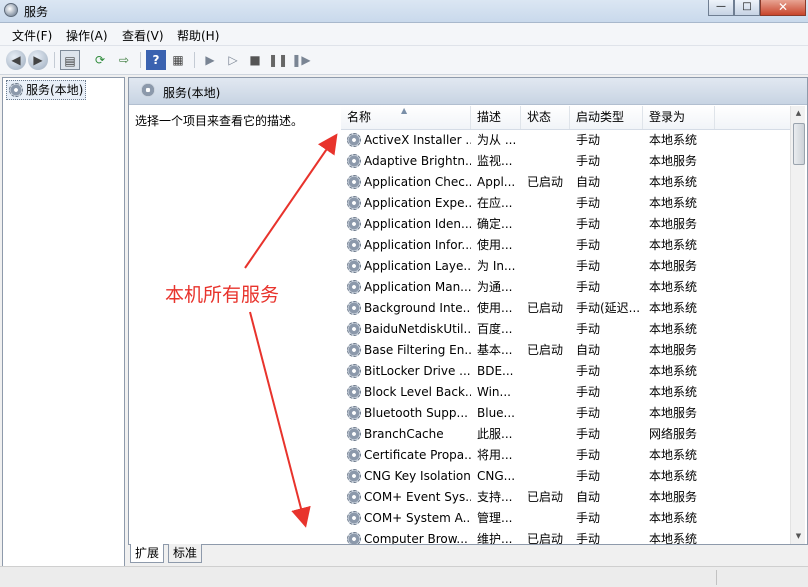  I want to click on table-row: COM+ Event Sys... 支持... 已启动 自动 本地服务, so click(567, 497).